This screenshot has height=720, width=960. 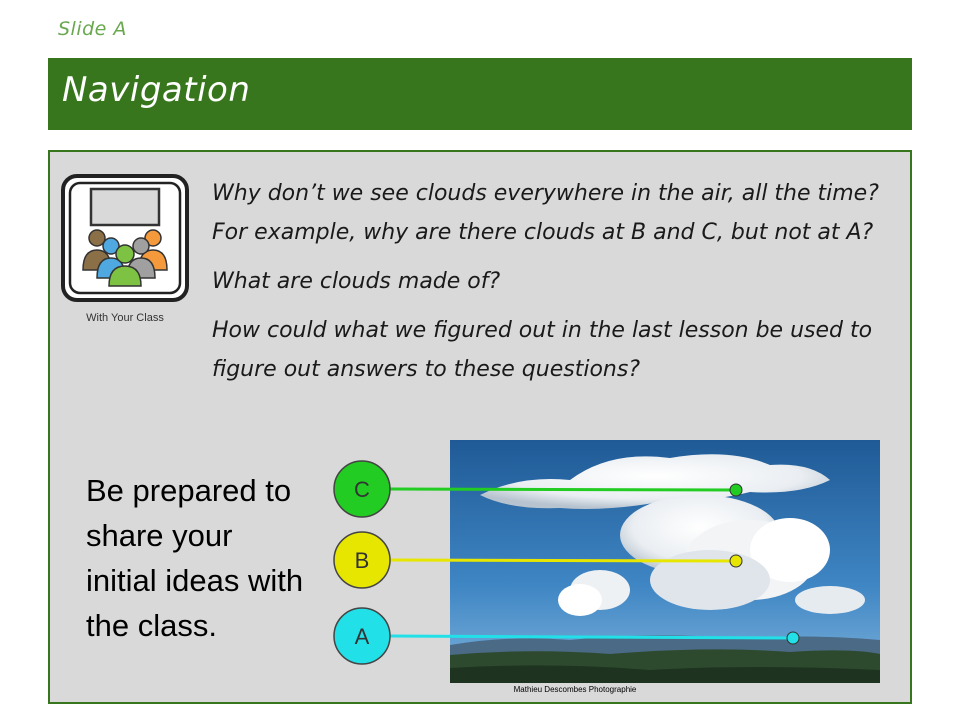 What do you see at coordinates (736, 561) in the screenshot?
I see `marker-dot-b` at bounding box center [736, 561].